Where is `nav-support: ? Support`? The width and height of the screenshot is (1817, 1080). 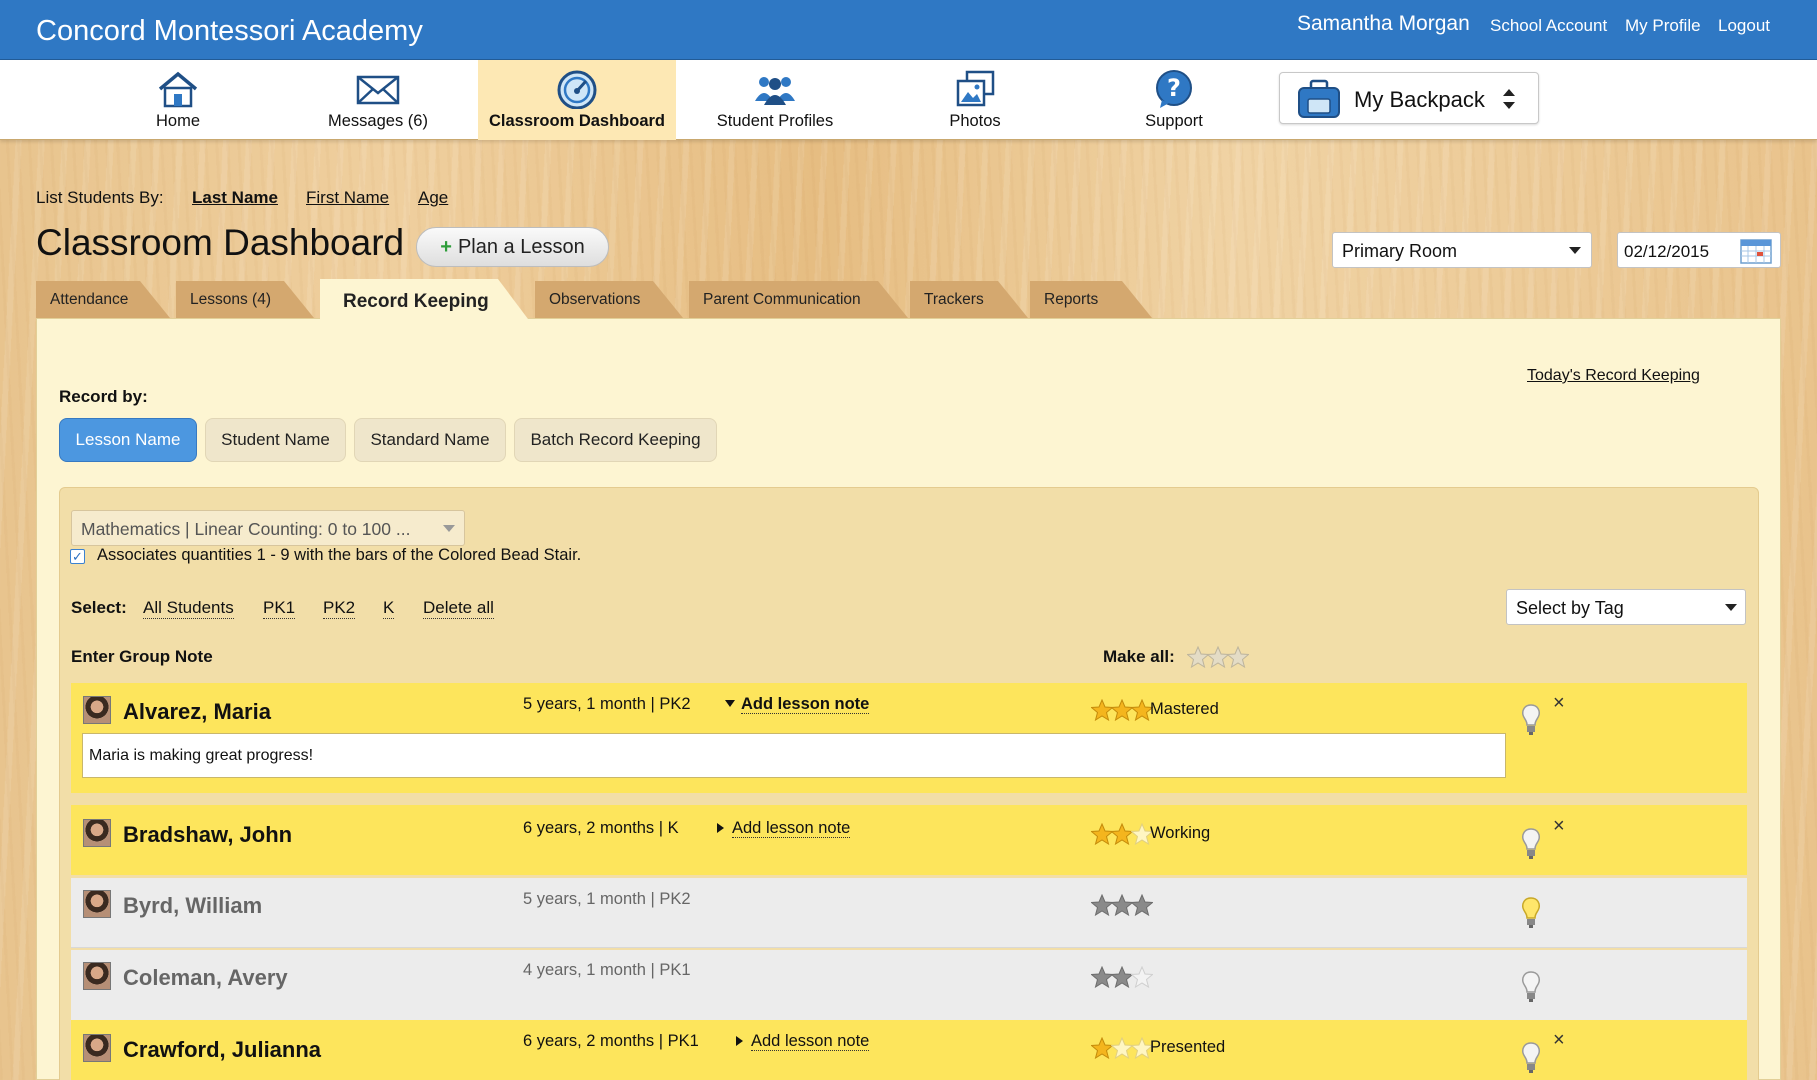 nav-support: ? Support is located at coordinates (1174, 100).